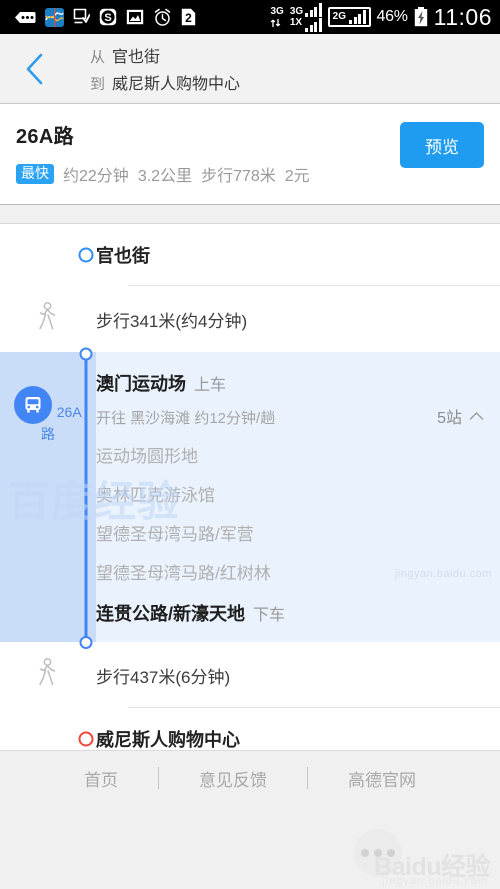 This screenshot has height=889, width=500. What do you see at coordinates (123, 256) in the screenshot?
I see `origin-label: 官也街` at bounding box center [123, 256].